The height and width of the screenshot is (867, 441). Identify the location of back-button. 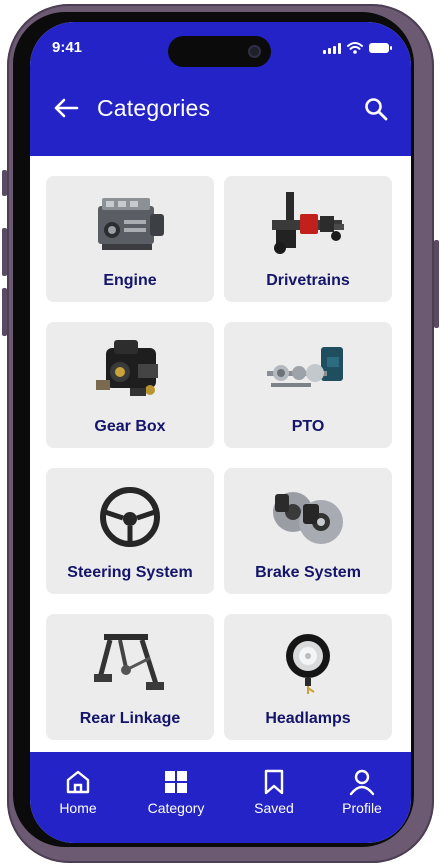
(66, 108).